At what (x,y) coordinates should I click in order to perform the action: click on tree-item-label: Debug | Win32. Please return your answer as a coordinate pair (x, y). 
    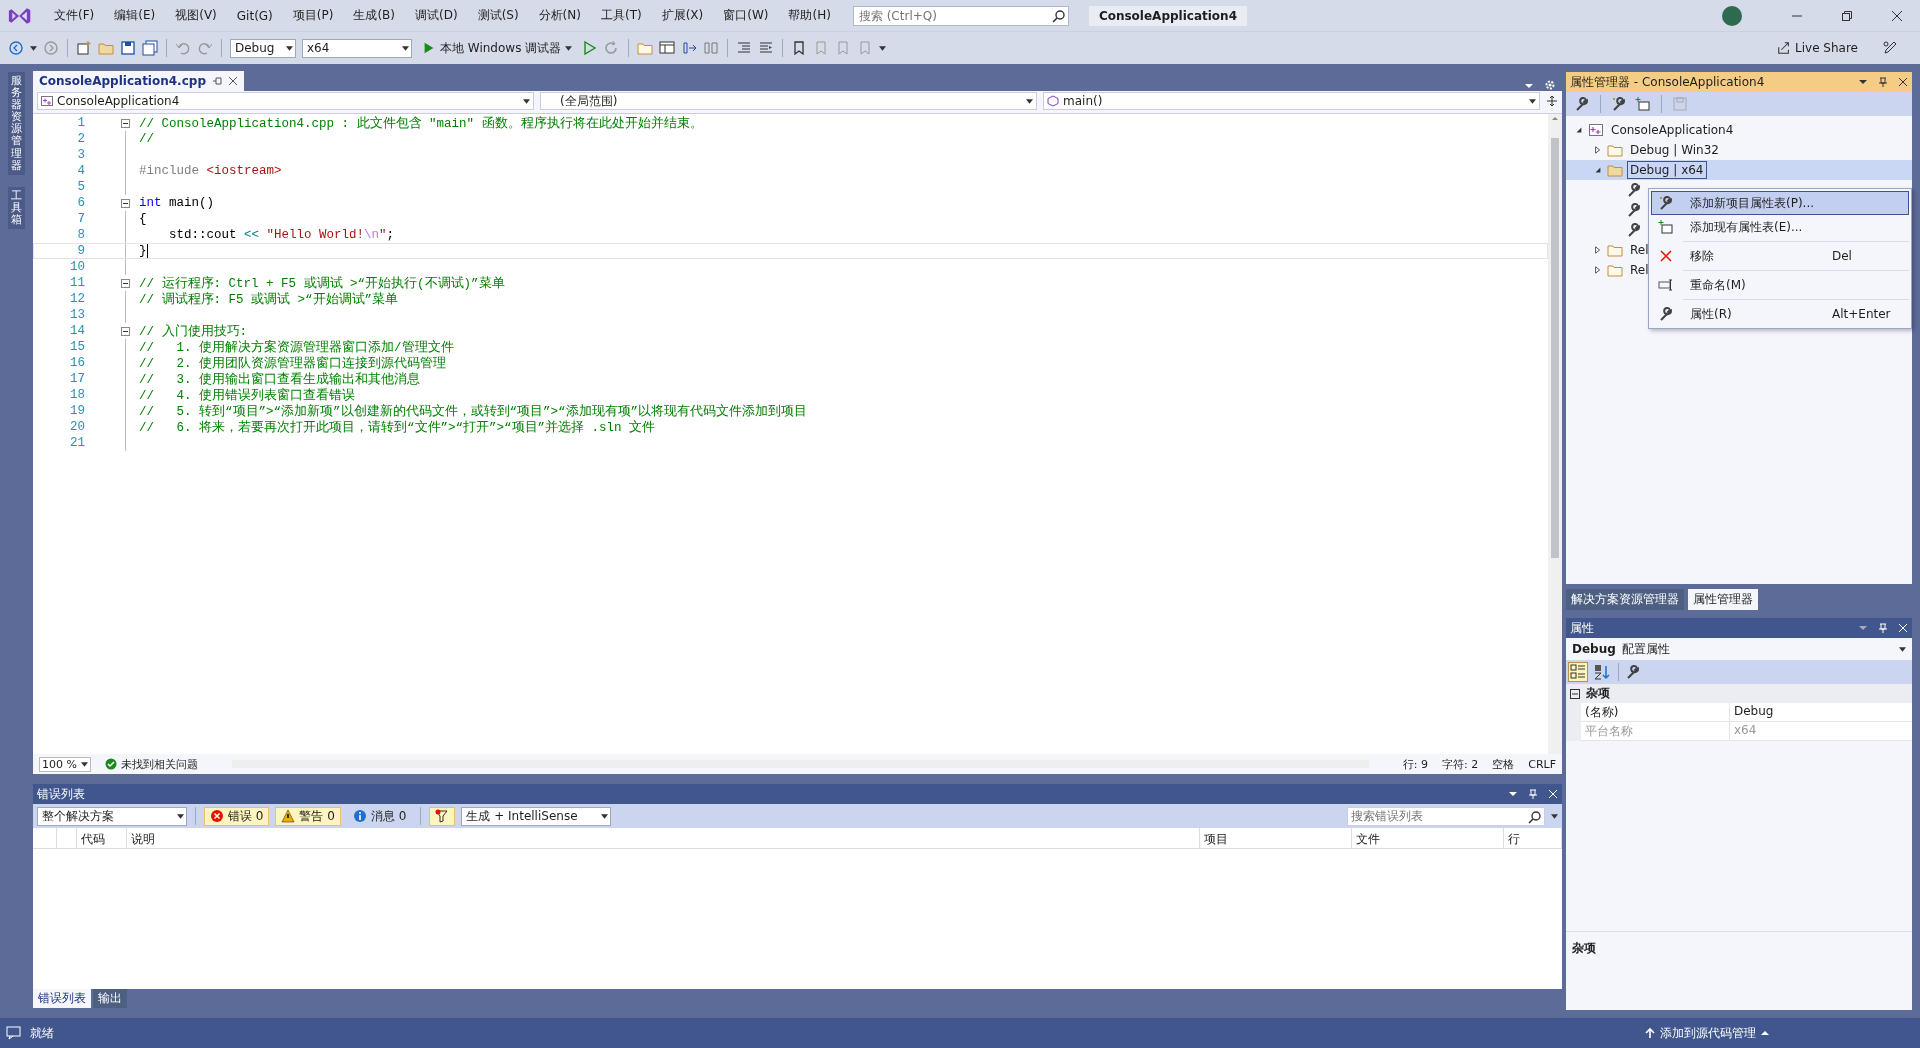
    Looking at the image, I should click on (1674, 150).